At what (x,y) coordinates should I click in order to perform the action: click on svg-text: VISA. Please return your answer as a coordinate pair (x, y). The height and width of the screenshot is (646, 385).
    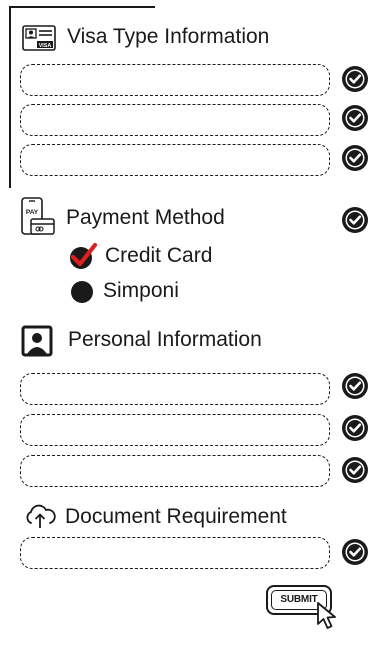
    Looking at the image, I should click on (45, 46).